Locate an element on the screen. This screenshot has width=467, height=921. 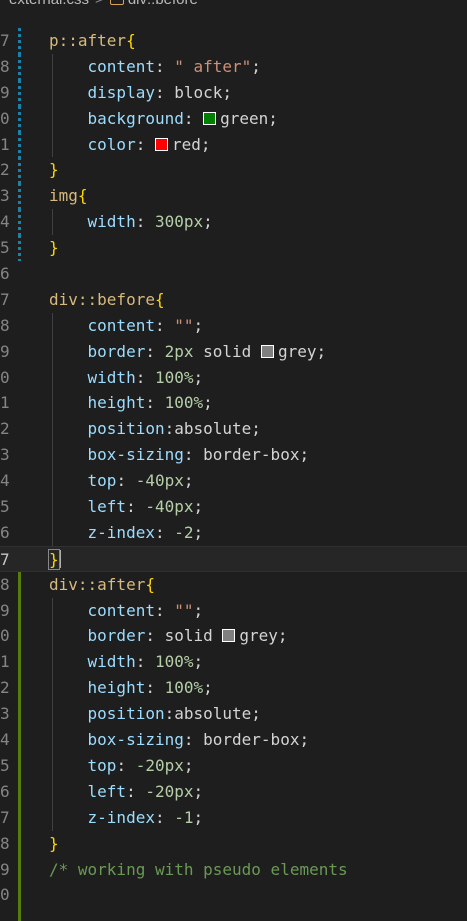
code-line: 5} is located at coordinates (233, 248).